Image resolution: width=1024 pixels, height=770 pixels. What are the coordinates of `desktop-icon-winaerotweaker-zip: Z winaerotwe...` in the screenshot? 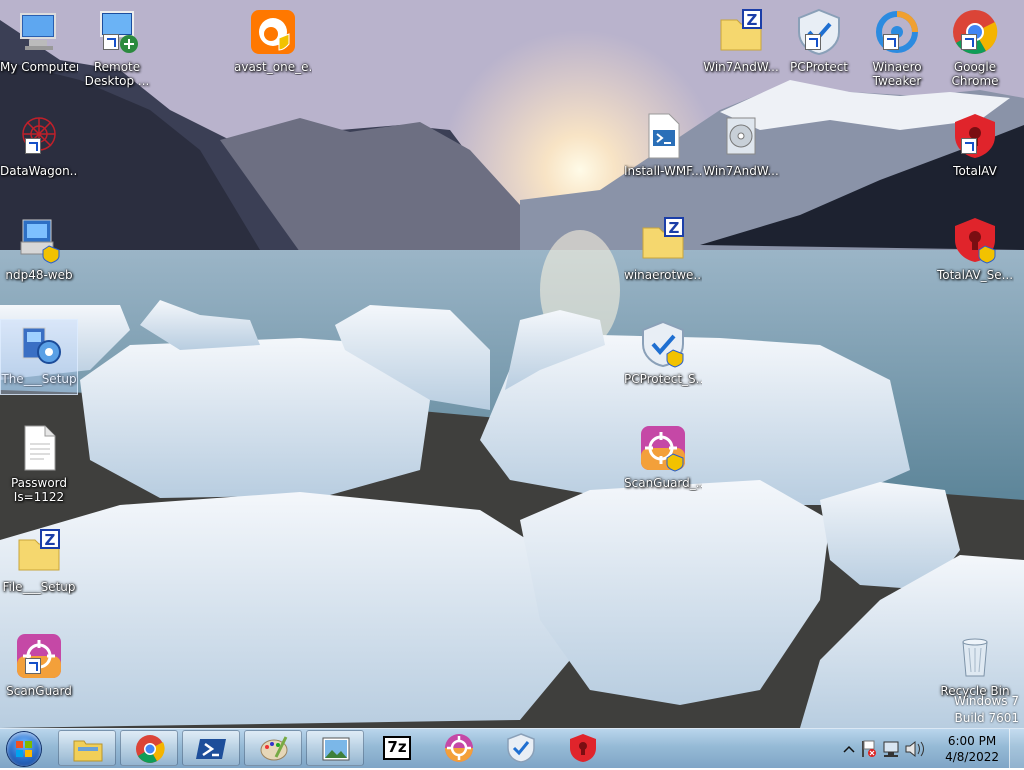 It's located at (663, 248).